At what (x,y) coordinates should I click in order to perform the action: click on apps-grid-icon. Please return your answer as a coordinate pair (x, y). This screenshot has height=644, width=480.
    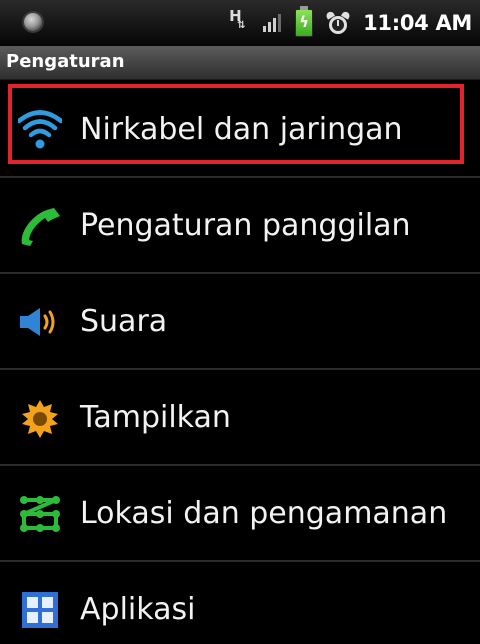
    Looking at the image, I should click on (40, 610).